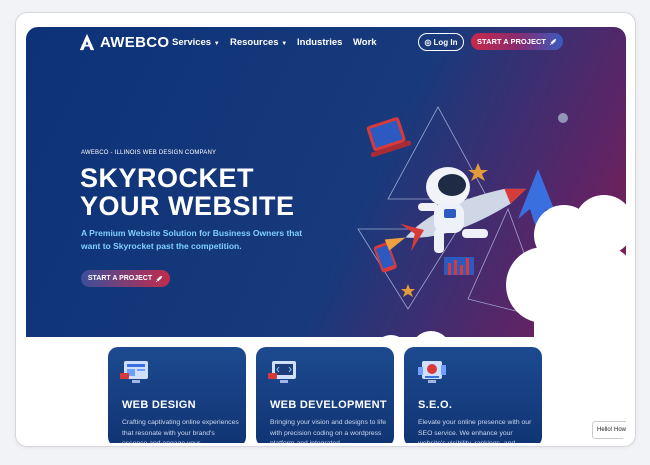  What do you see at coordinates (134, 372) in the screenshot?
I see `web-design-icon` at bounding box center [134, 372].